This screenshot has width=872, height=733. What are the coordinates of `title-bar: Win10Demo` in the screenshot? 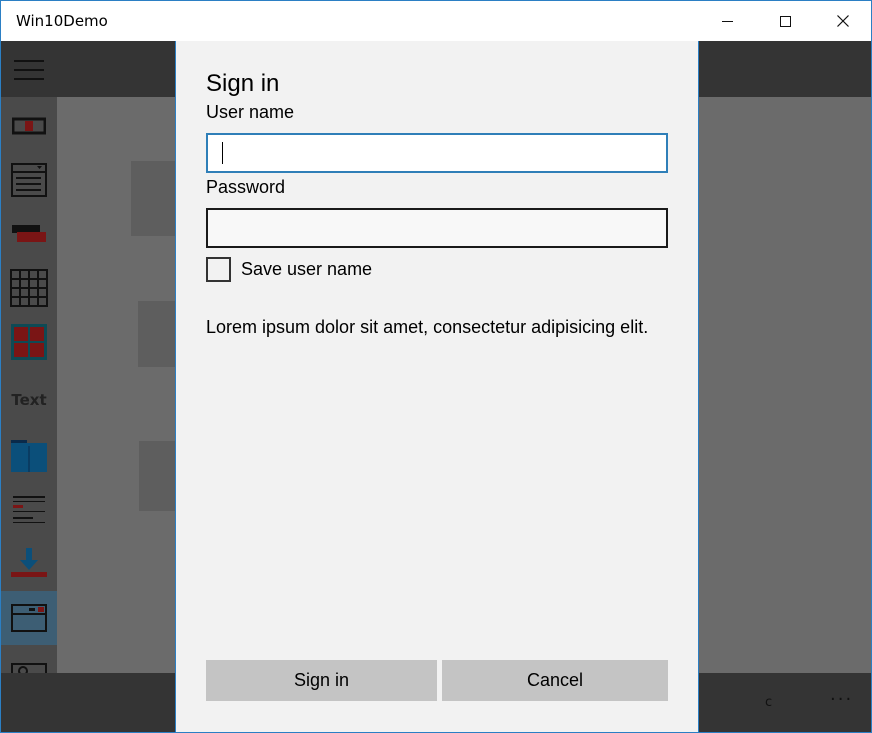 It's located at (436, 21).